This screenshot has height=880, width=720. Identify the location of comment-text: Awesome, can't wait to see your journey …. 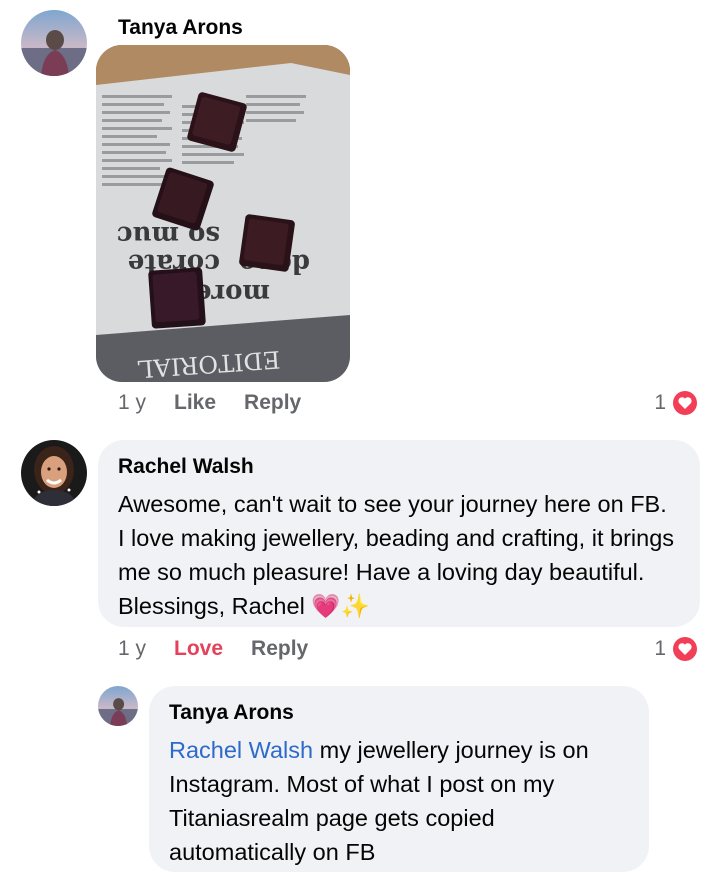
(398, 555).